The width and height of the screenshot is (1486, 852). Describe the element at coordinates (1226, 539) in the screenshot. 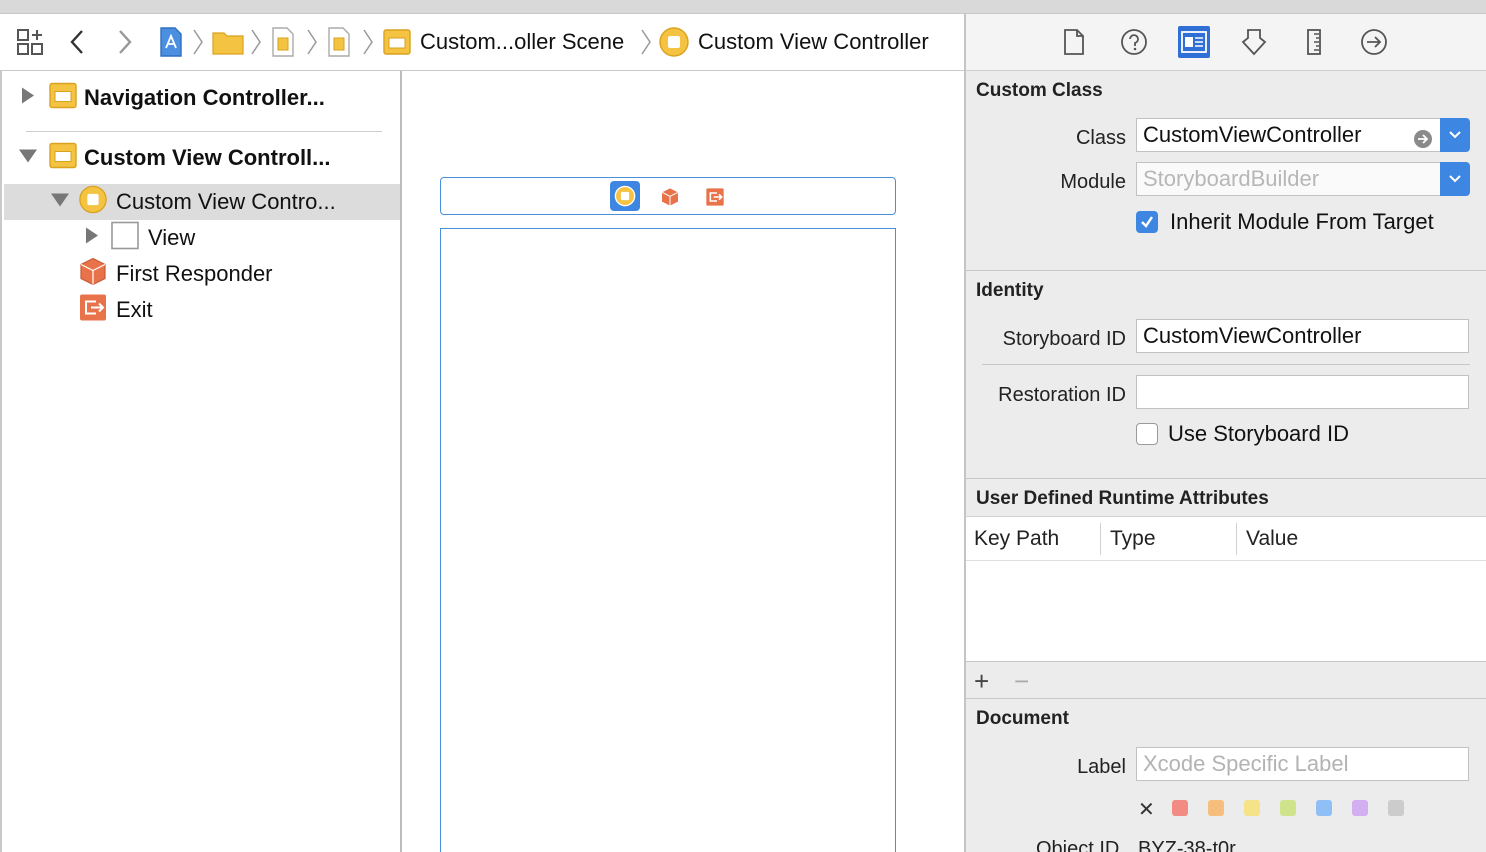

I see `udra-table-header: Key Path Type Value` at that location.